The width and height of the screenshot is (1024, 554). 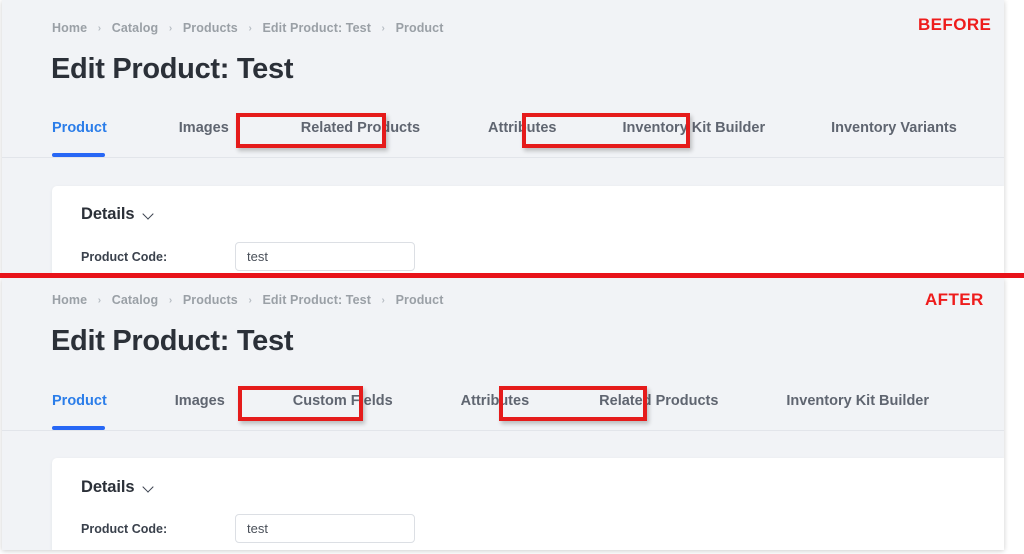 I want to click on tab-inventory-variants: Inventory Kit Builder, so click(x=857, y=397).